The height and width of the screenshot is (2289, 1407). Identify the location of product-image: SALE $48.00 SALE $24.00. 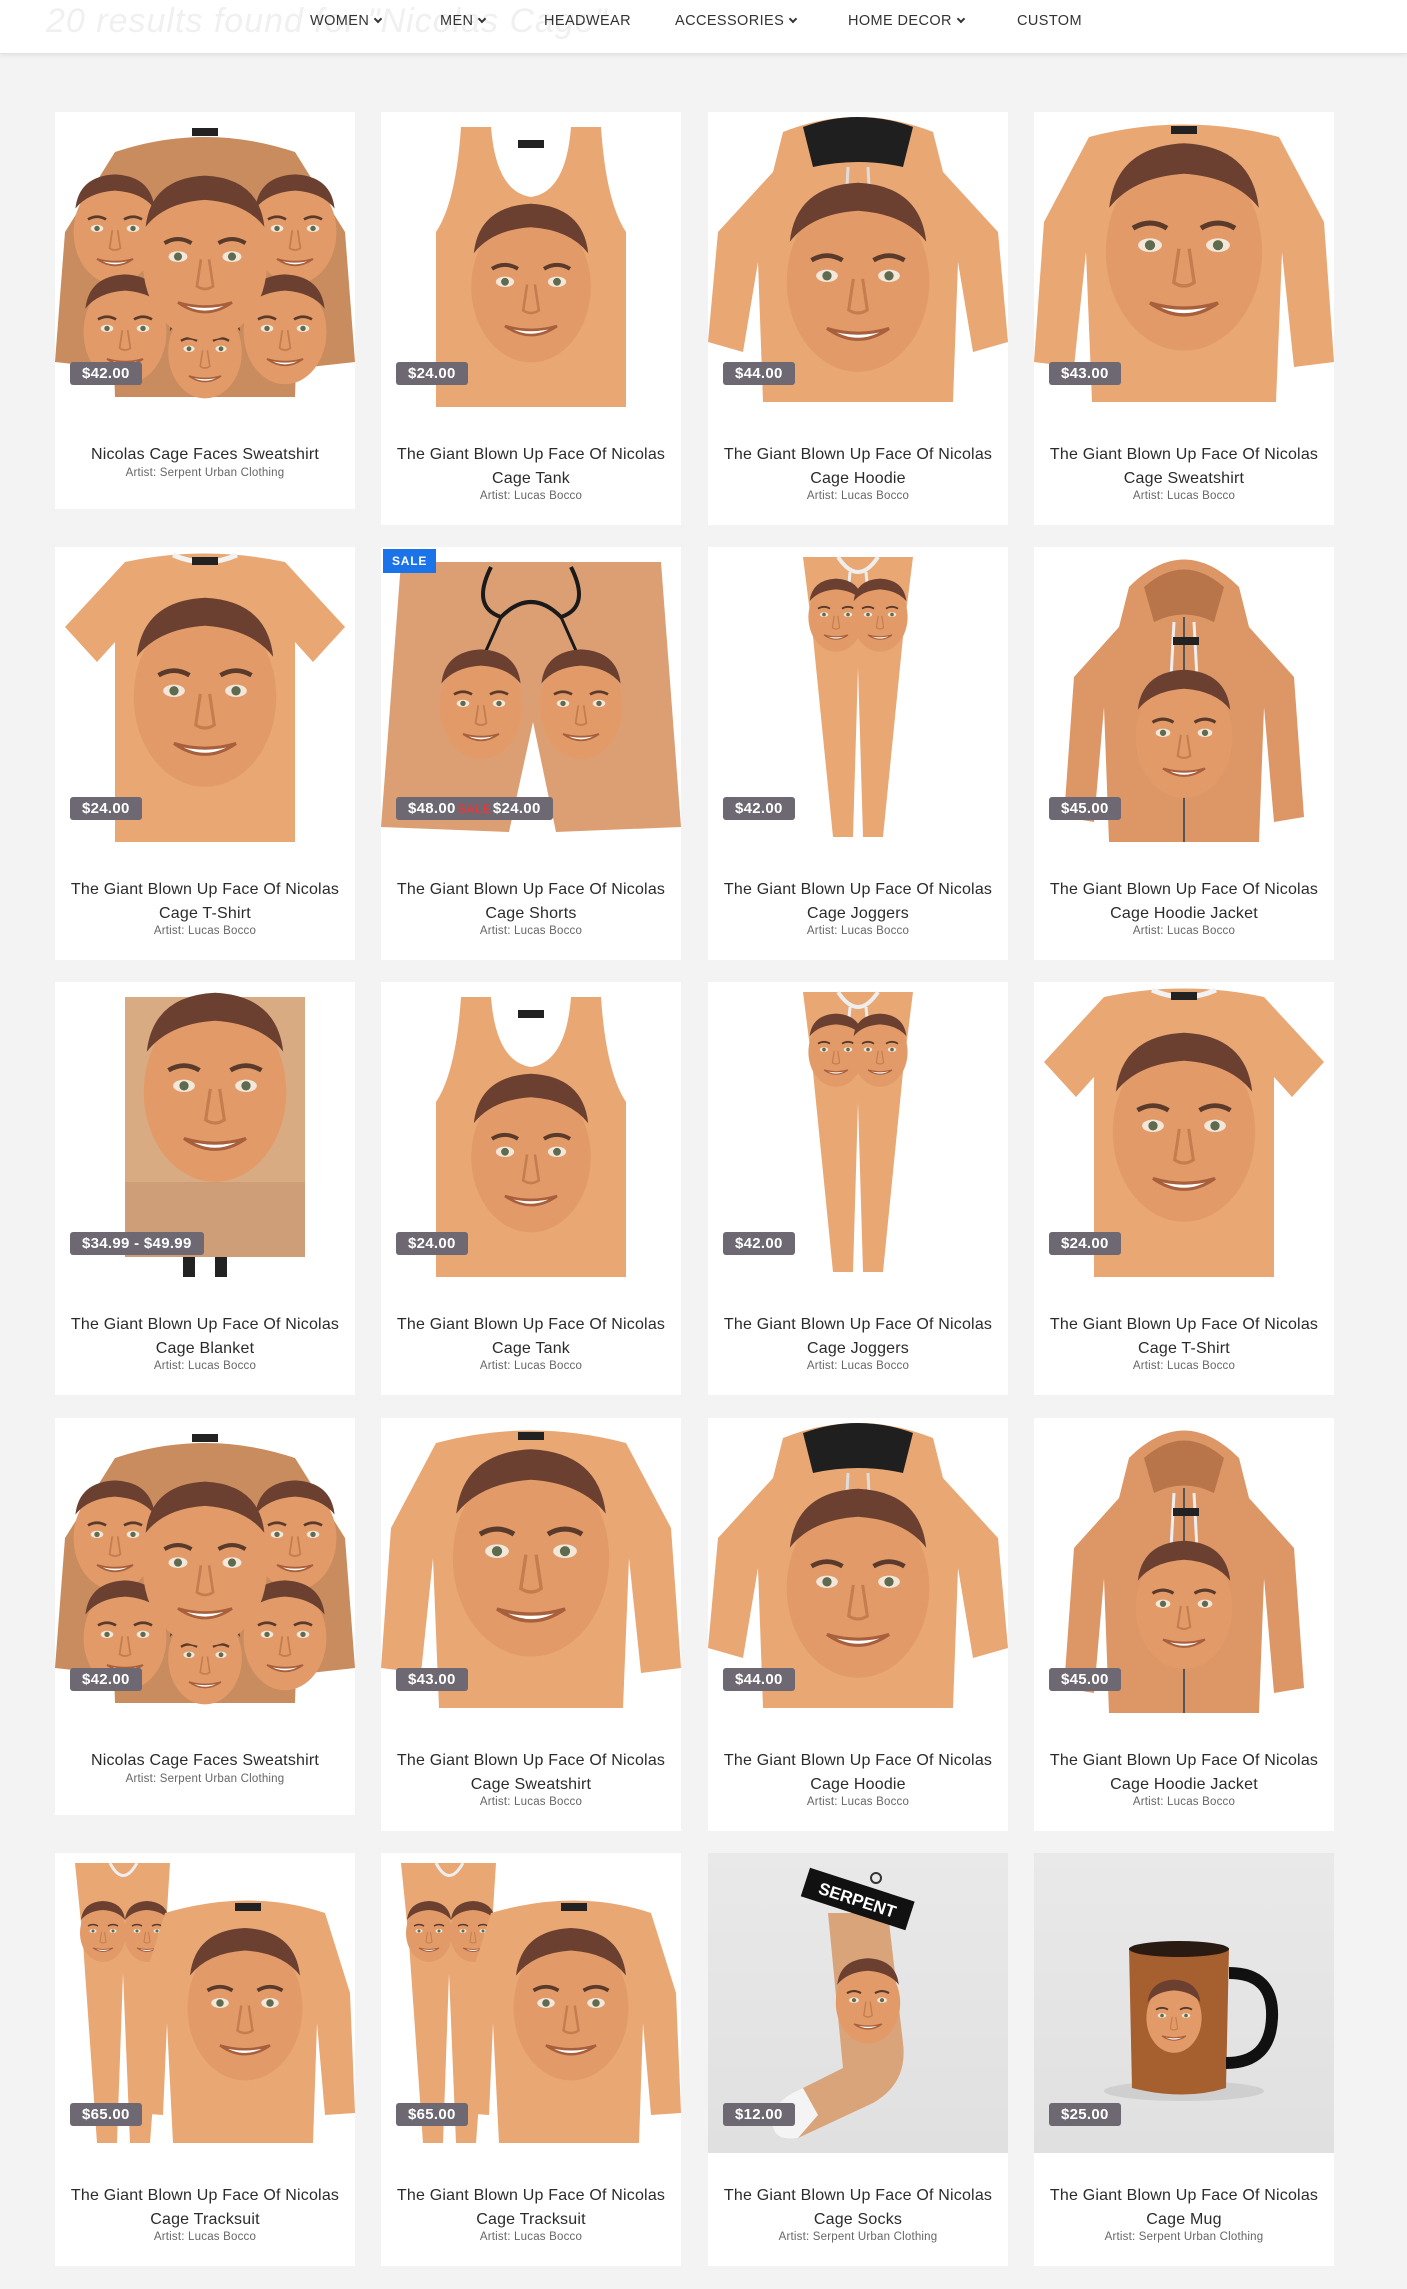
(531, 697).